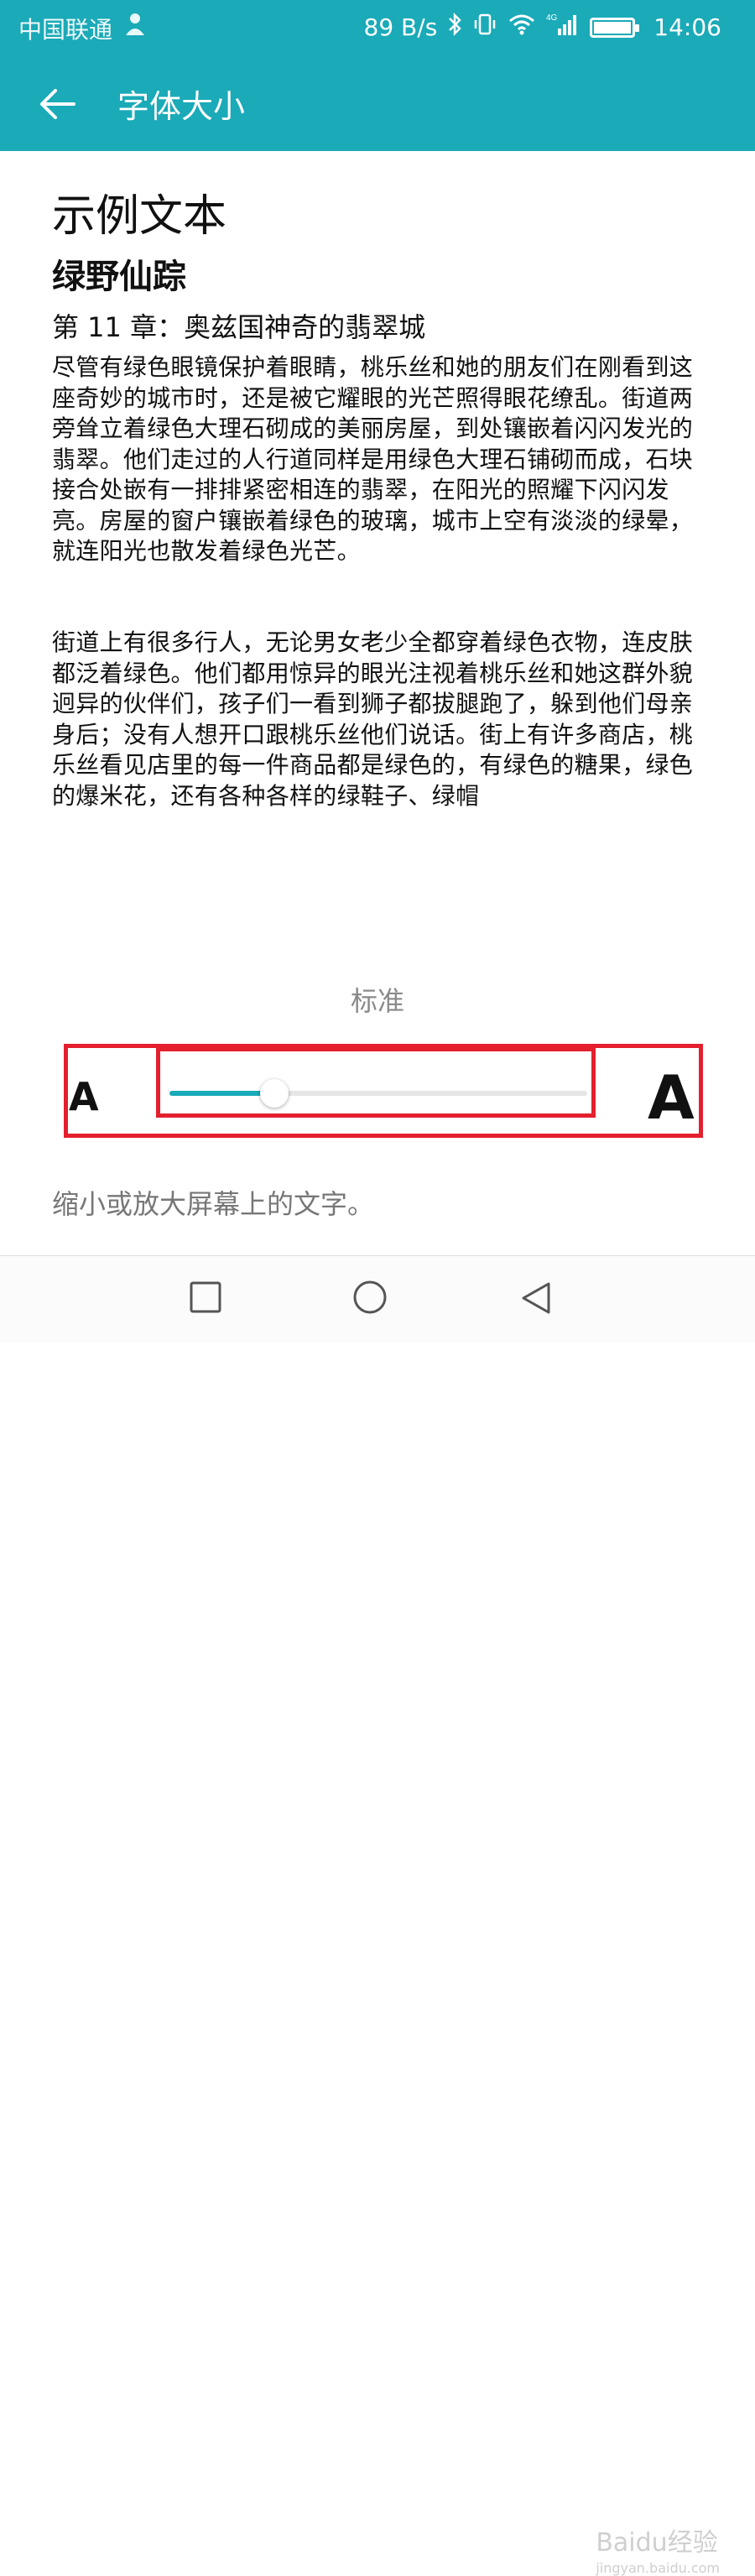 The image size is (755, 2576). What do you see at coordinates (206, 1299) in the screenshot?
I see `recent-apps-icon` at bounding box center [206, 1299].